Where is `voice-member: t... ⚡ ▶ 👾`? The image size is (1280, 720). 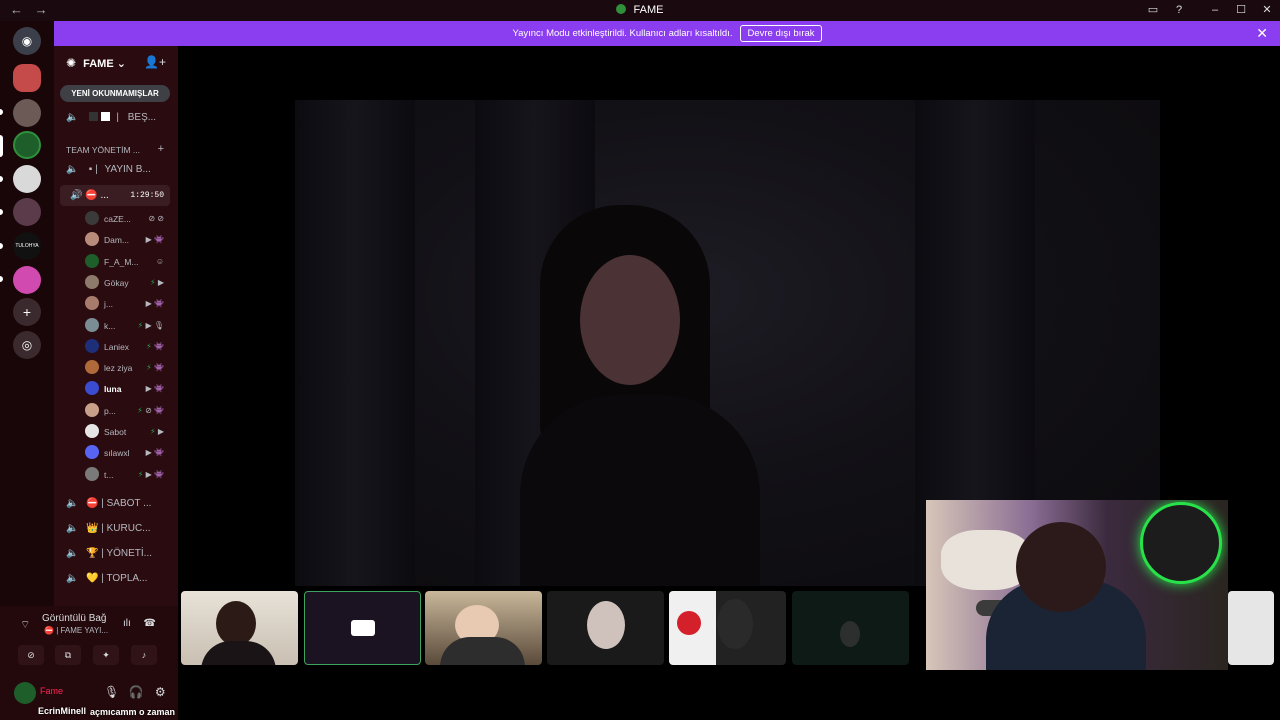 voice-member: t... ⚡ ▶ 👾 is located at coordinates (127, 474).